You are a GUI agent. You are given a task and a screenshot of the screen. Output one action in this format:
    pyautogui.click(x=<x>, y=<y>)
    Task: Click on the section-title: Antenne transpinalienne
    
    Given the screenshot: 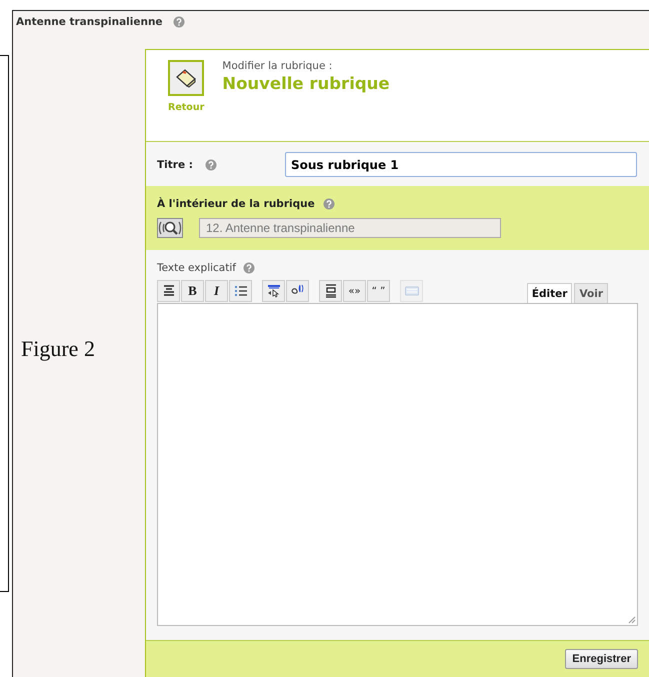 What is the action you would take?
    pyautogui.click(x=89, y=22)
    